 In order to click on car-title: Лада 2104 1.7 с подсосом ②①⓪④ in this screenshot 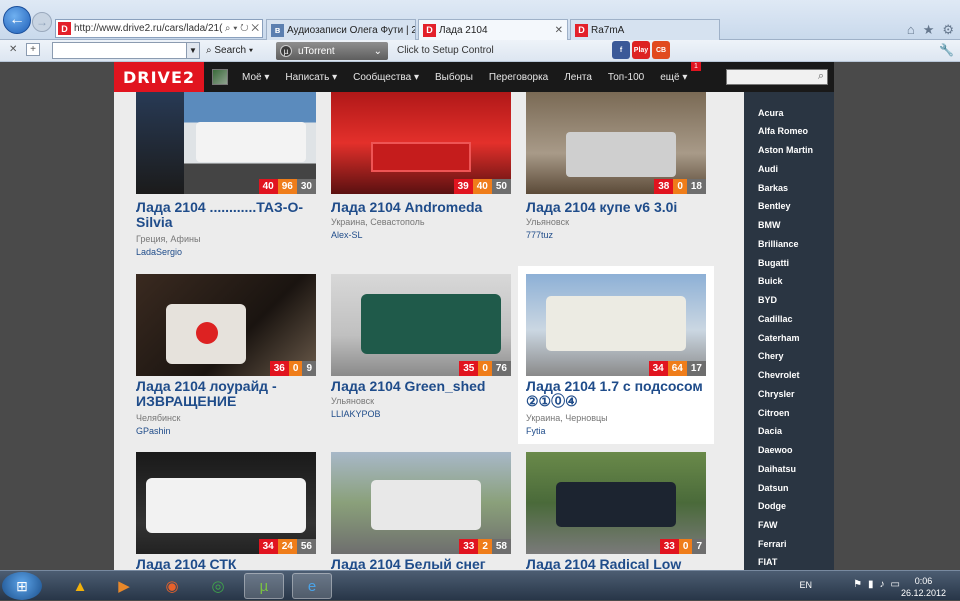, I will do `click(621, 394)`.